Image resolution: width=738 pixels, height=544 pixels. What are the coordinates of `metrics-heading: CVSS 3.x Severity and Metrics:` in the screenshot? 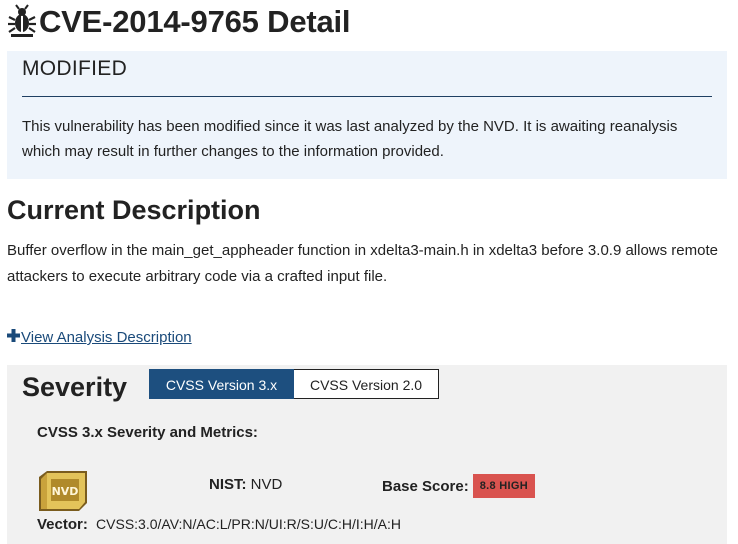 It's located at (147, 432).